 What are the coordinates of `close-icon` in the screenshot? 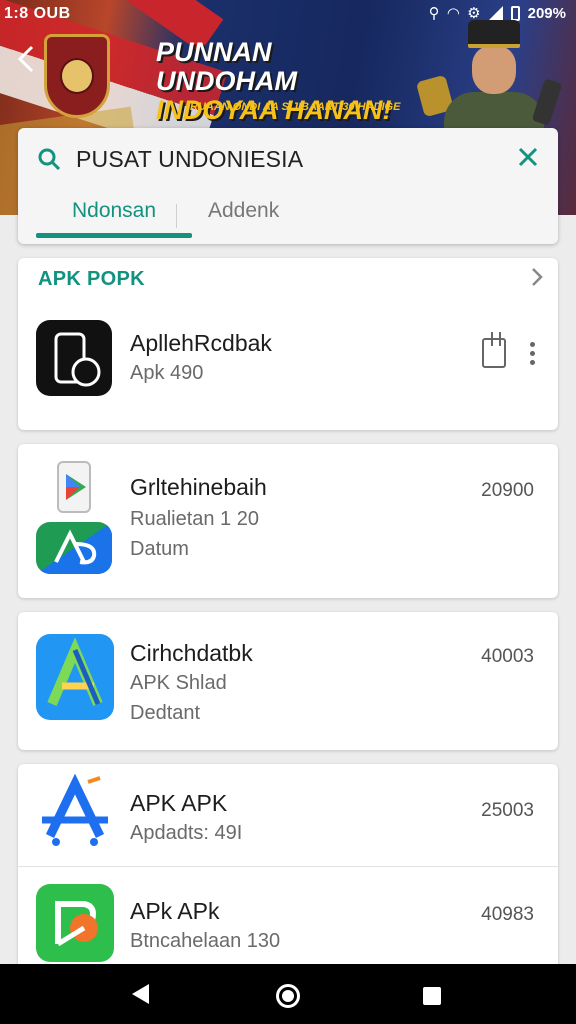 It's located at (528, 158).